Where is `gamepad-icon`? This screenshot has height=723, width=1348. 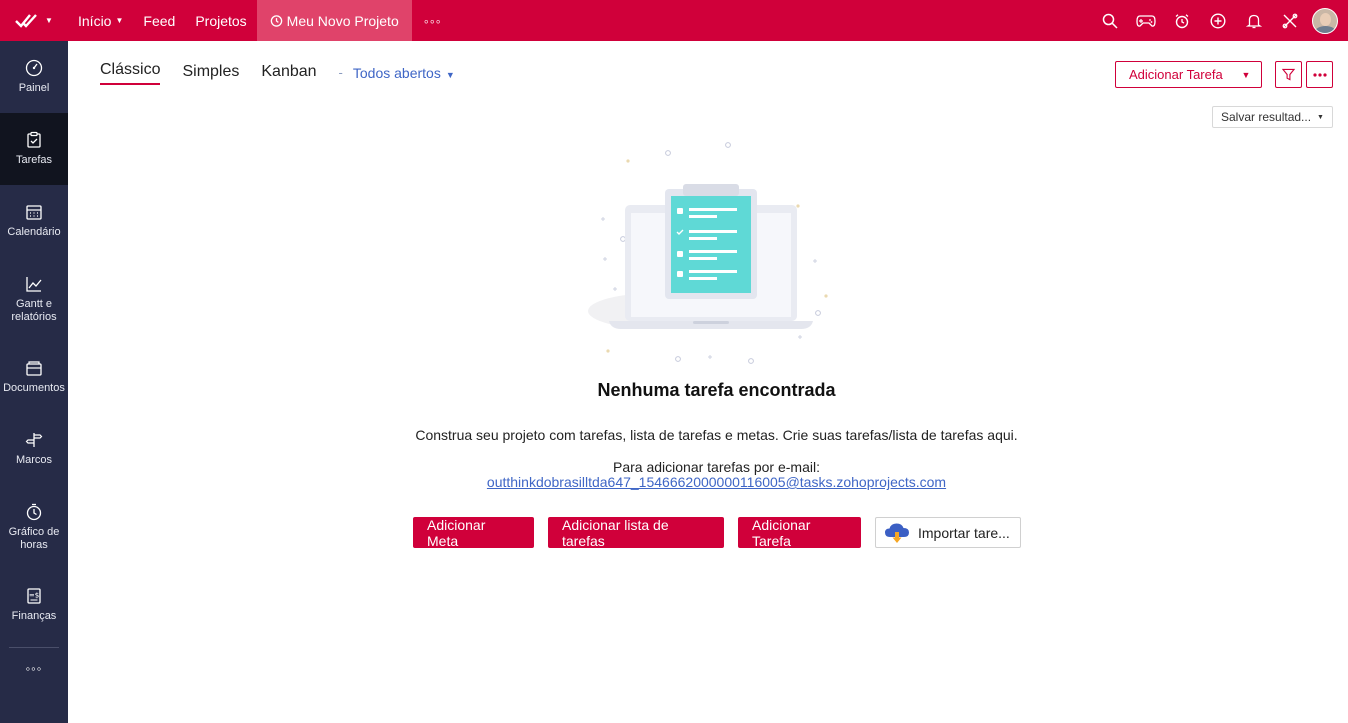 gamepad-icon is located at coordinates (1146, 20).